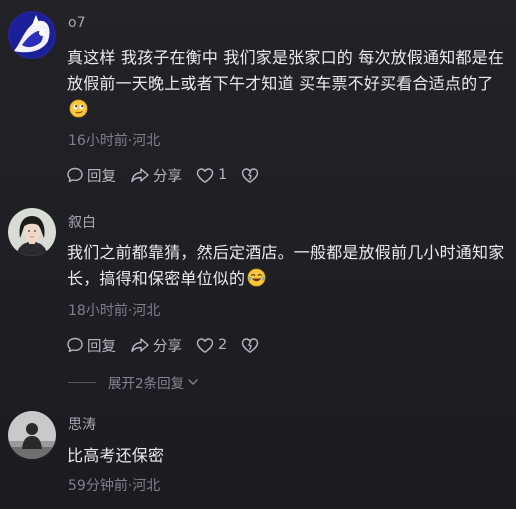  Describe the element at coordinates (146, 384) in the screenshot. I see `expand-replies-label: 展开2条回复` at that location.